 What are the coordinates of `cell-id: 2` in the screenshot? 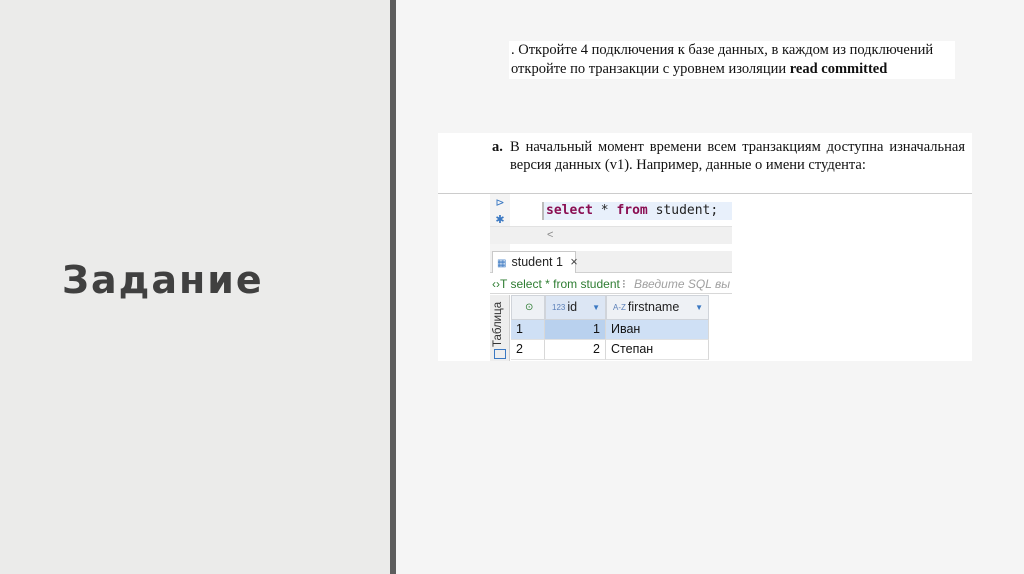 It's located at (575, 350).